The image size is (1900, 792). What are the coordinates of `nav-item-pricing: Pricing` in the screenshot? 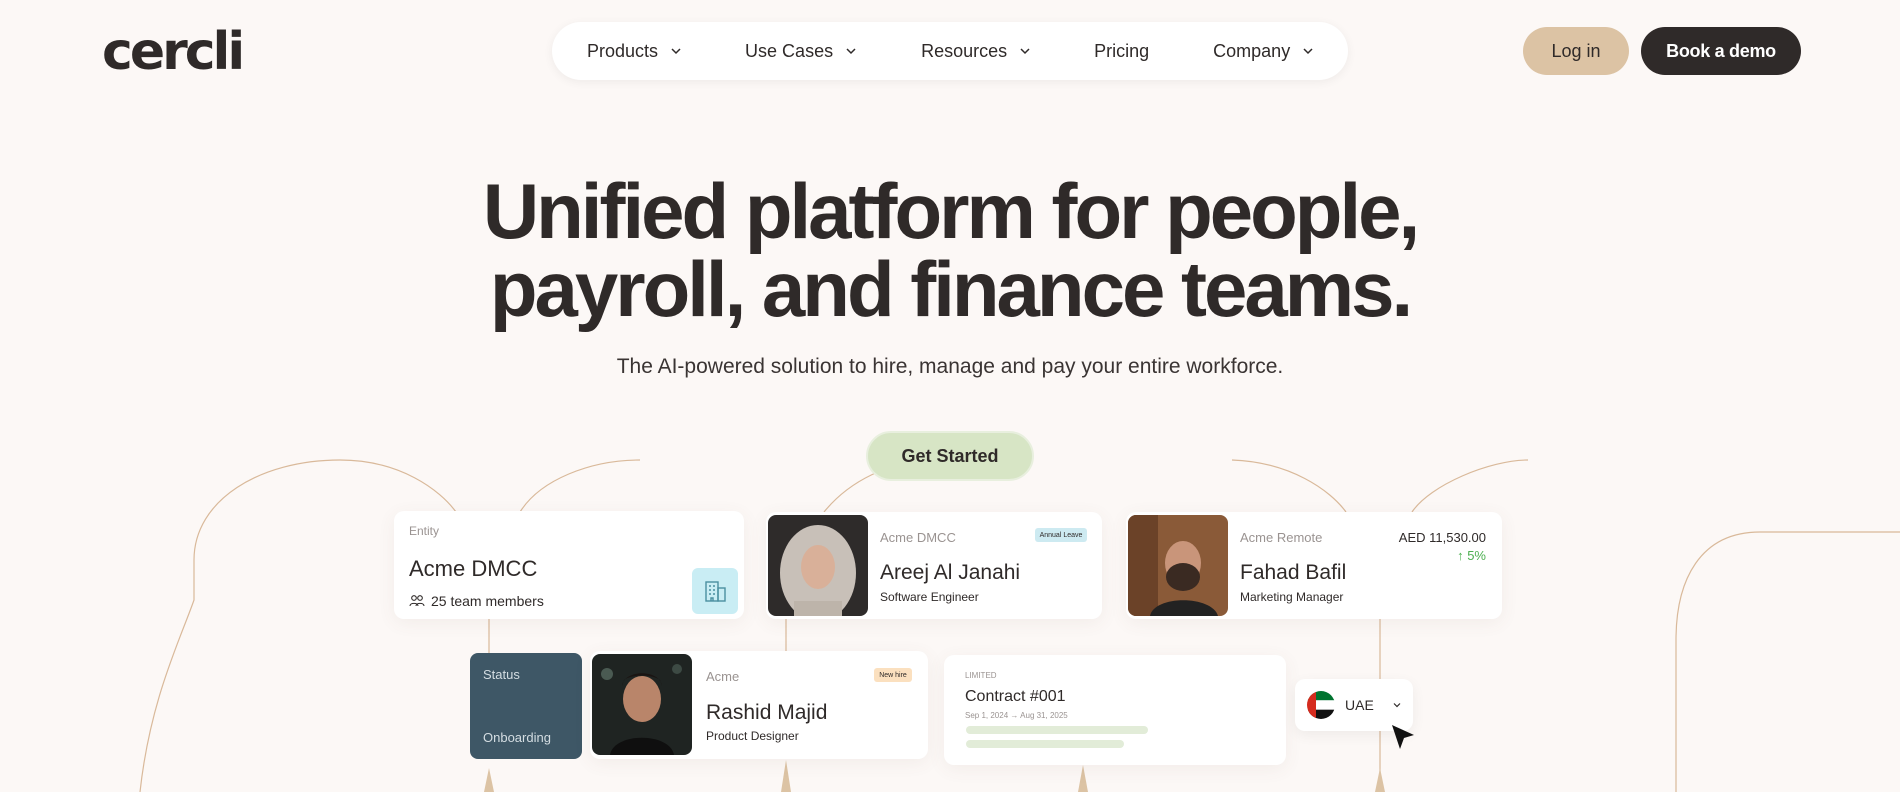 It's located at (1121, 51).